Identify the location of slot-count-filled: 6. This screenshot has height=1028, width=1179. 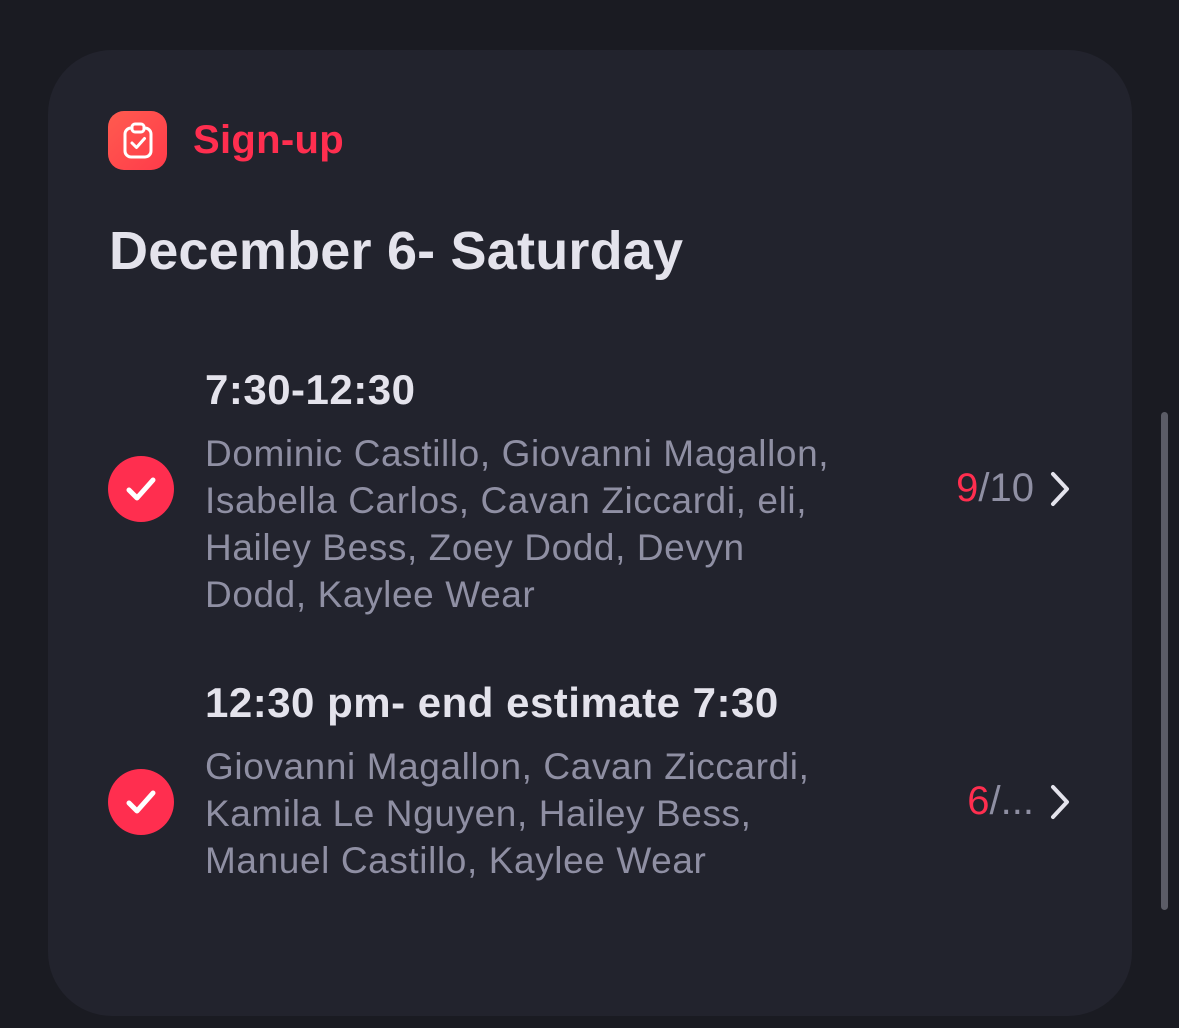
(978, 801).